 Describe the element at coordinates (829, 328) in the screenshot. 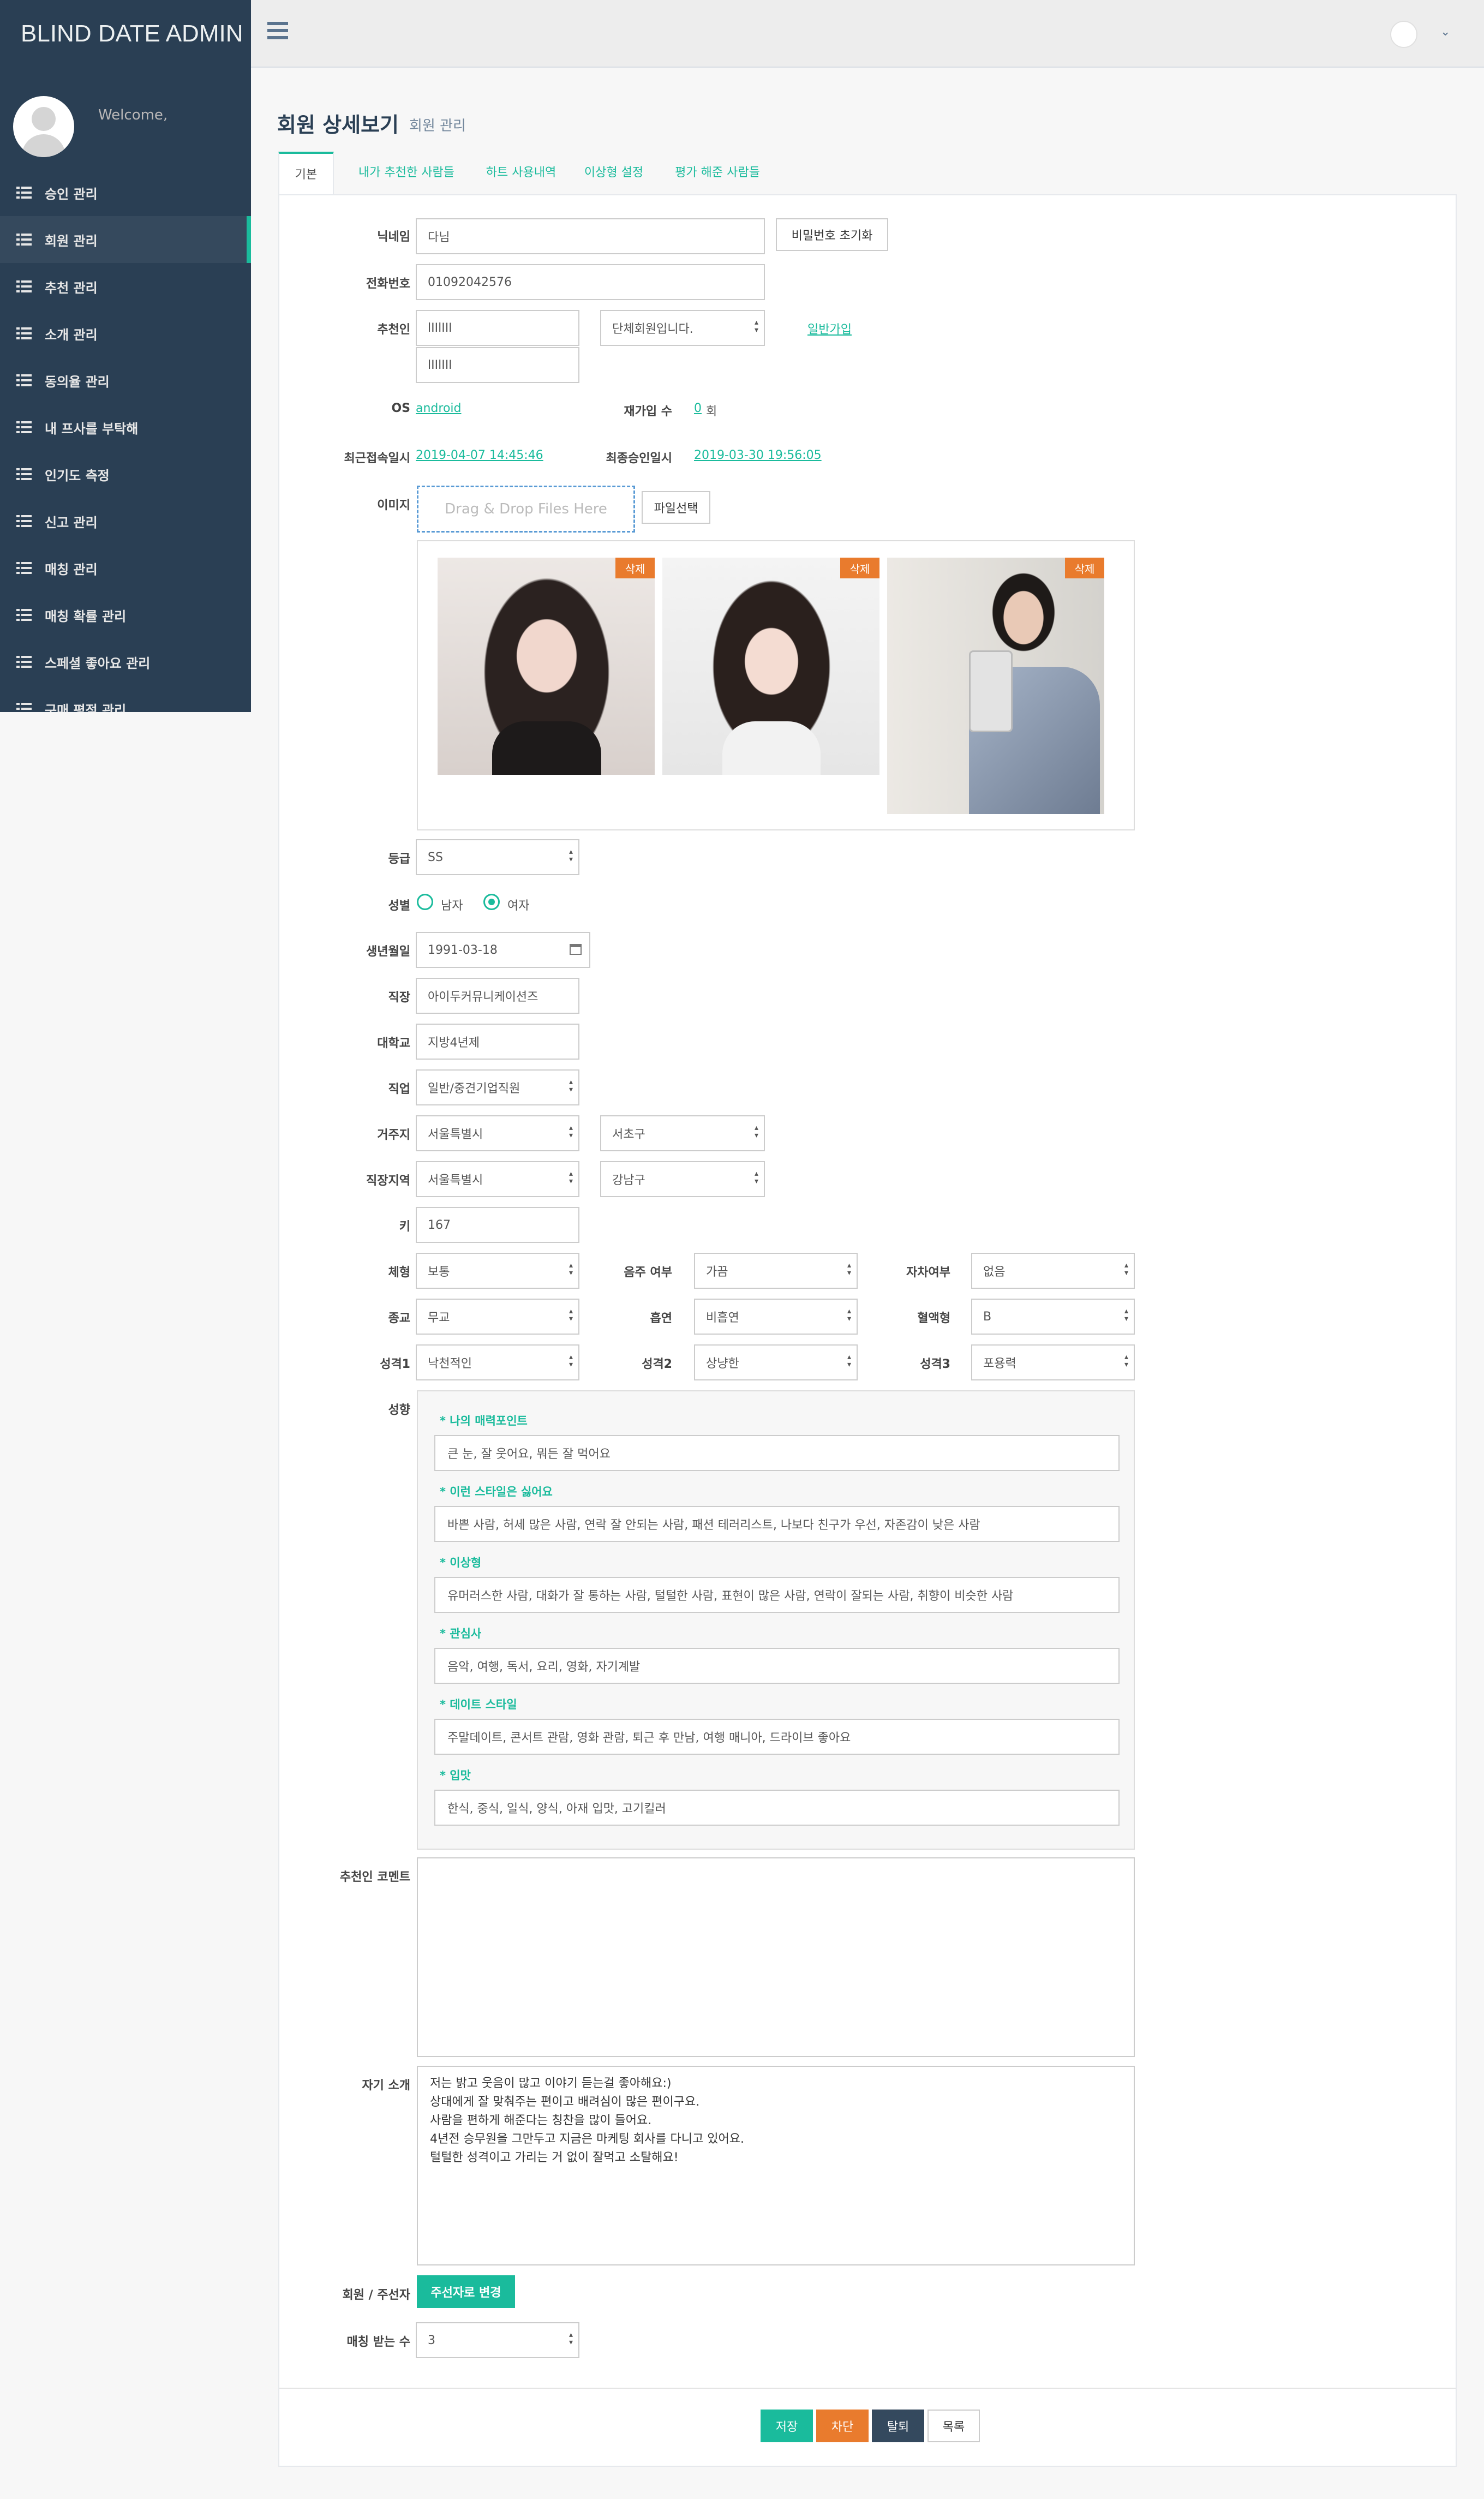

I see `join-type-link: 일반가입` at that location.